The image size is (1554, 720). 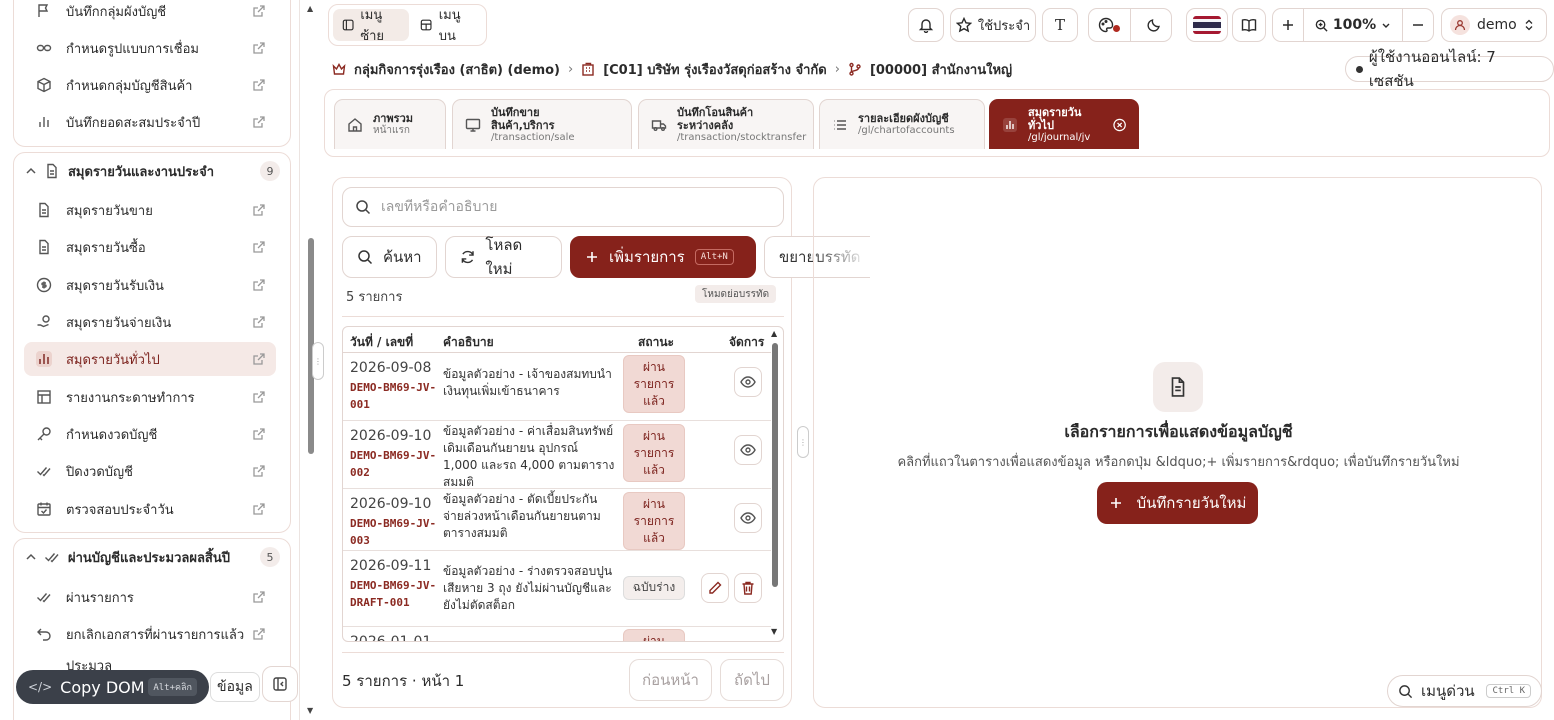 What do you see at coordinates (371, 26) in the screenshot?
I see `menu-left-button: เมนูซ้าย` at bounding box center [371, 26].